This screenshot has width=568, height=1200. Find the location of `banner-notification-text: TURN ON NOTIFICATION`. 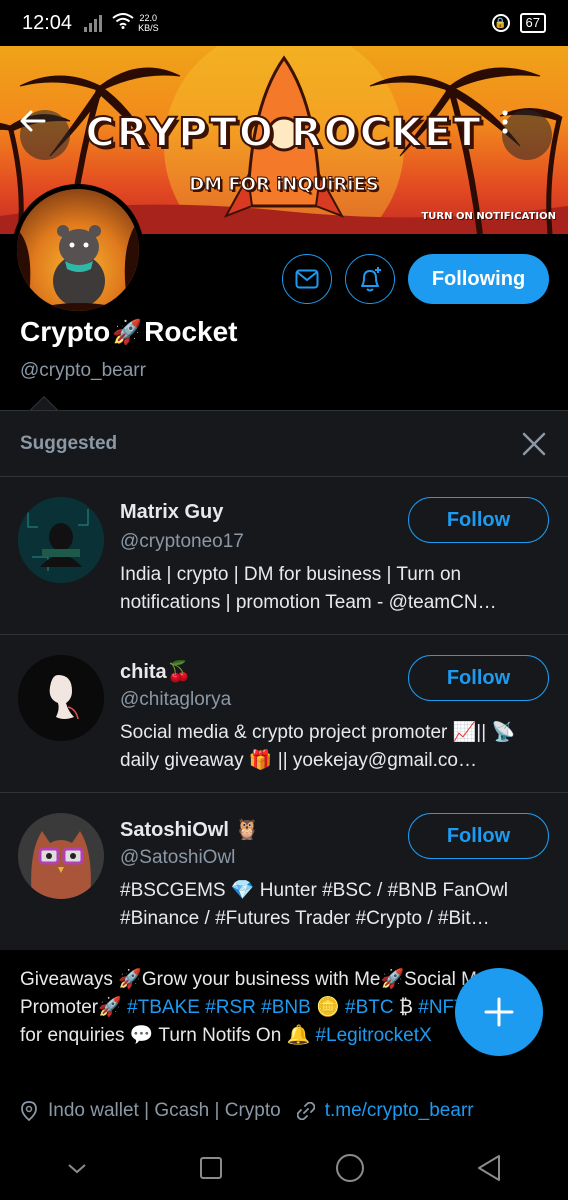

banner-notification-text: TURN ON NOTIFICATION is located at coordinates (488, 216).